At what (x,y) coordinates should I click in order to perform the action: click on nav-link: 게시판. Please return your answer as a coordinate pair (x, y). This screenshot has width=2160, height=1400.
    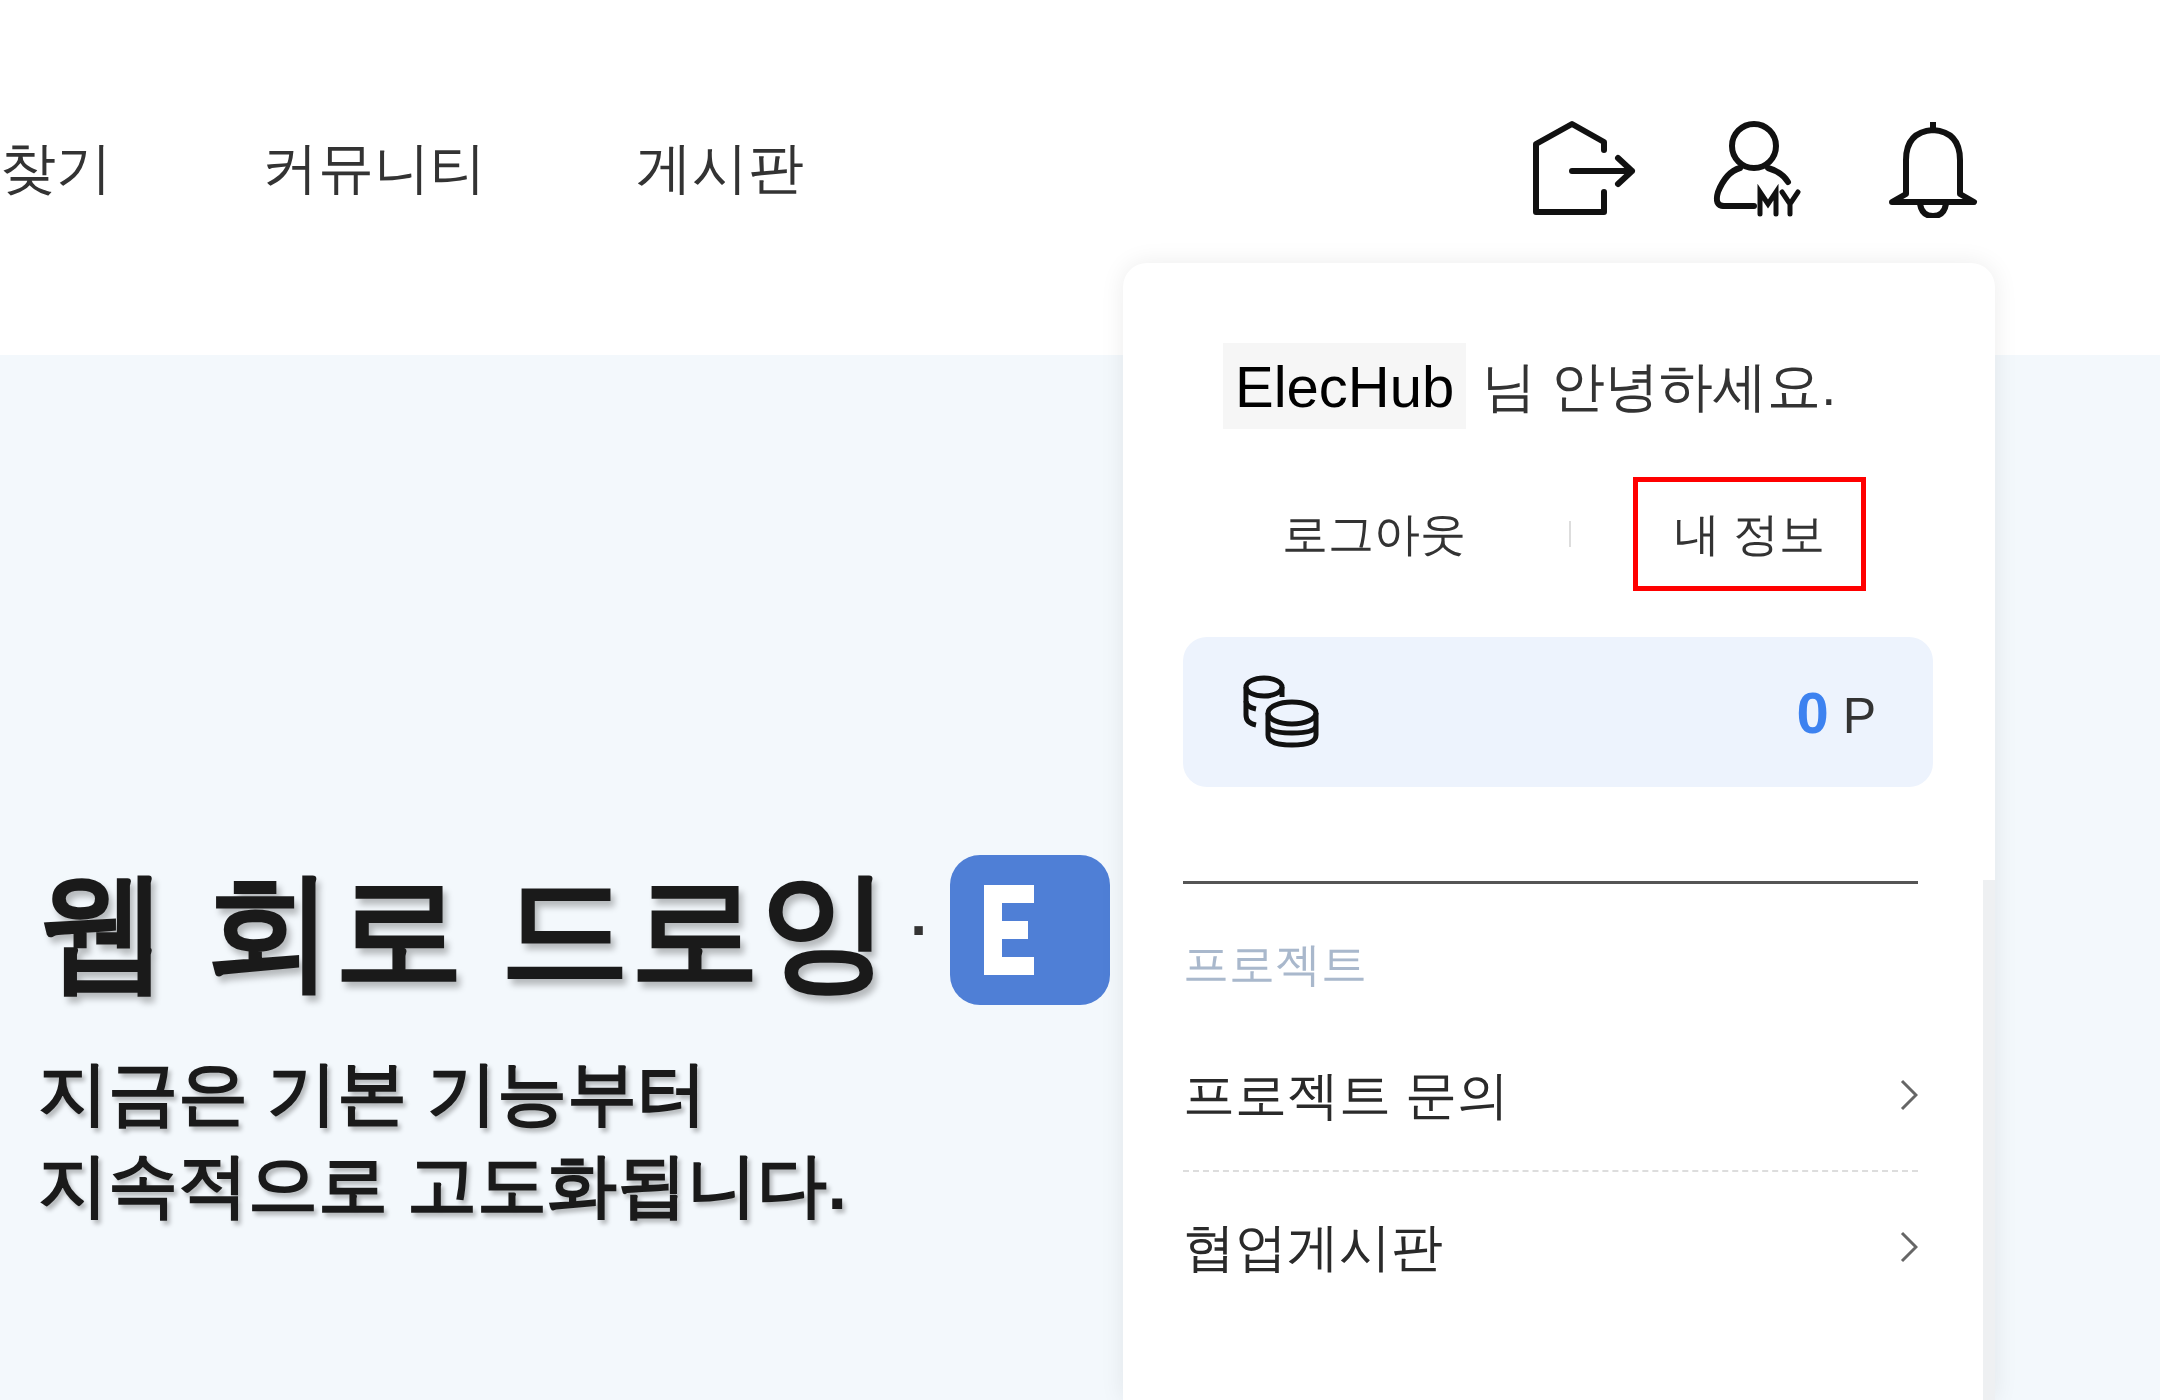
    Looking at the image, I should click on (720, 168).